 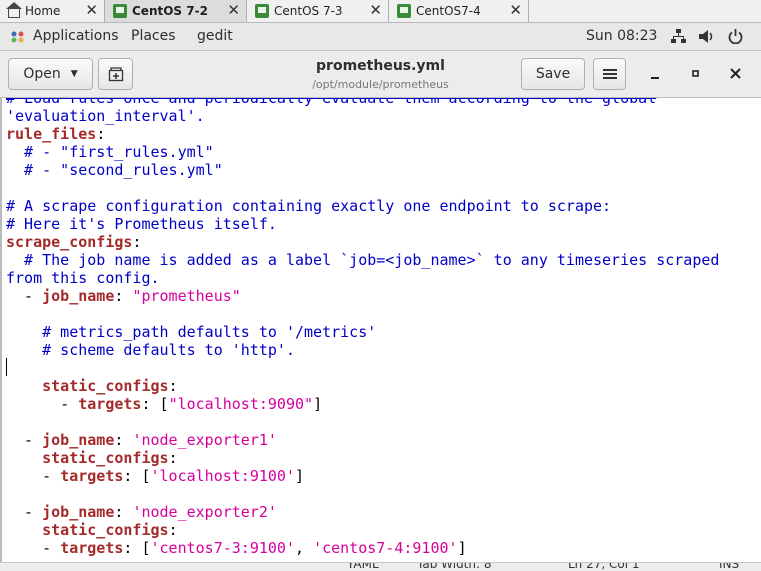 What do you see at coordinates (362, 170) in the screenshot?
I see `code-line: # - "second_rules.yml"` at bounding box center [362, 170].